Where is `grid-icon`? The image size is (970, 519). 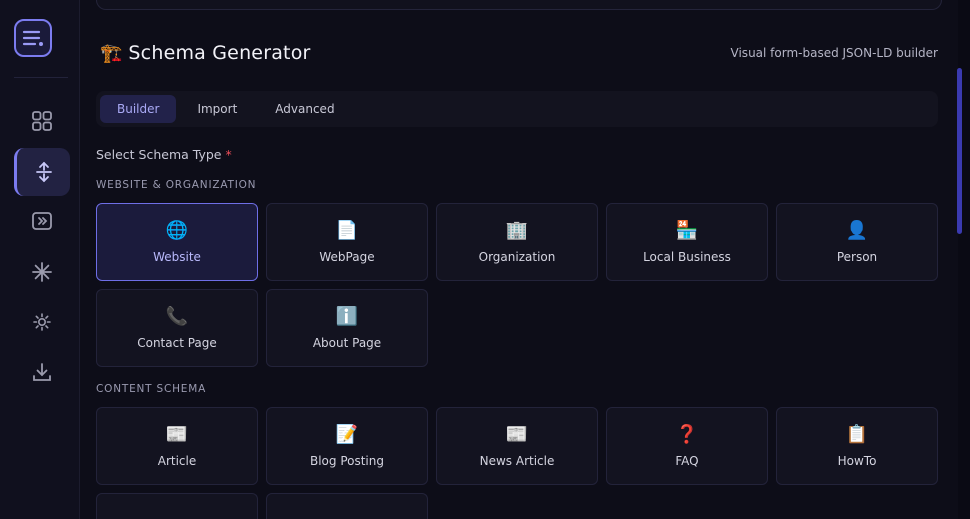
grid-icon is located at coordinates (42, 121).